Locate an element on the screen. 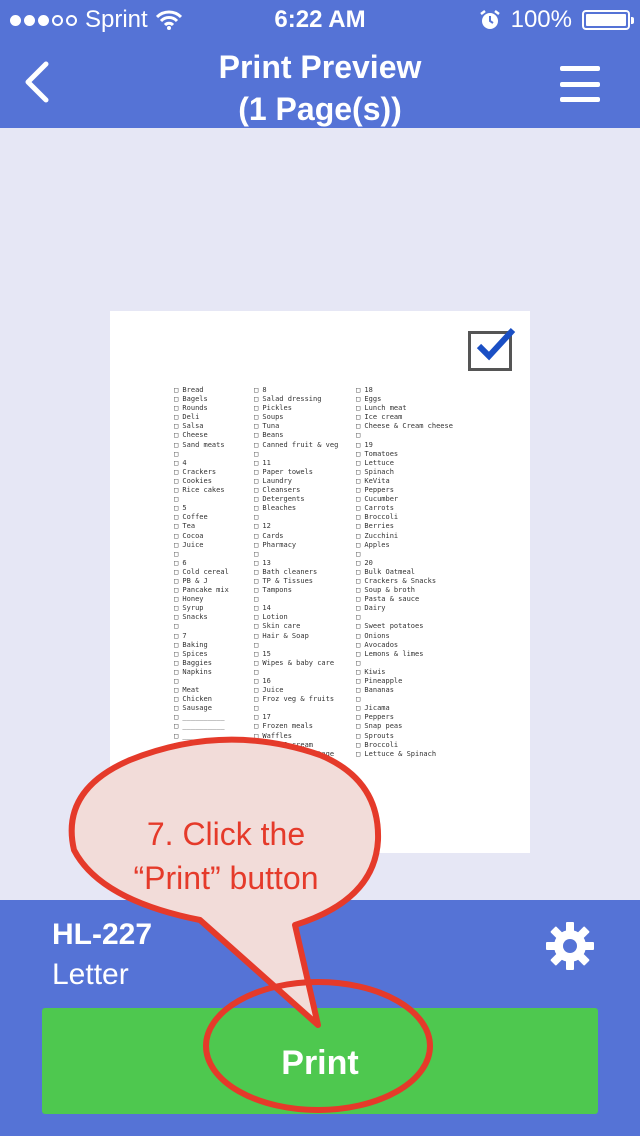 The height and width of the screenshot is (1136, 640). list-item: □ 4 is located at coordinates (180, 462).